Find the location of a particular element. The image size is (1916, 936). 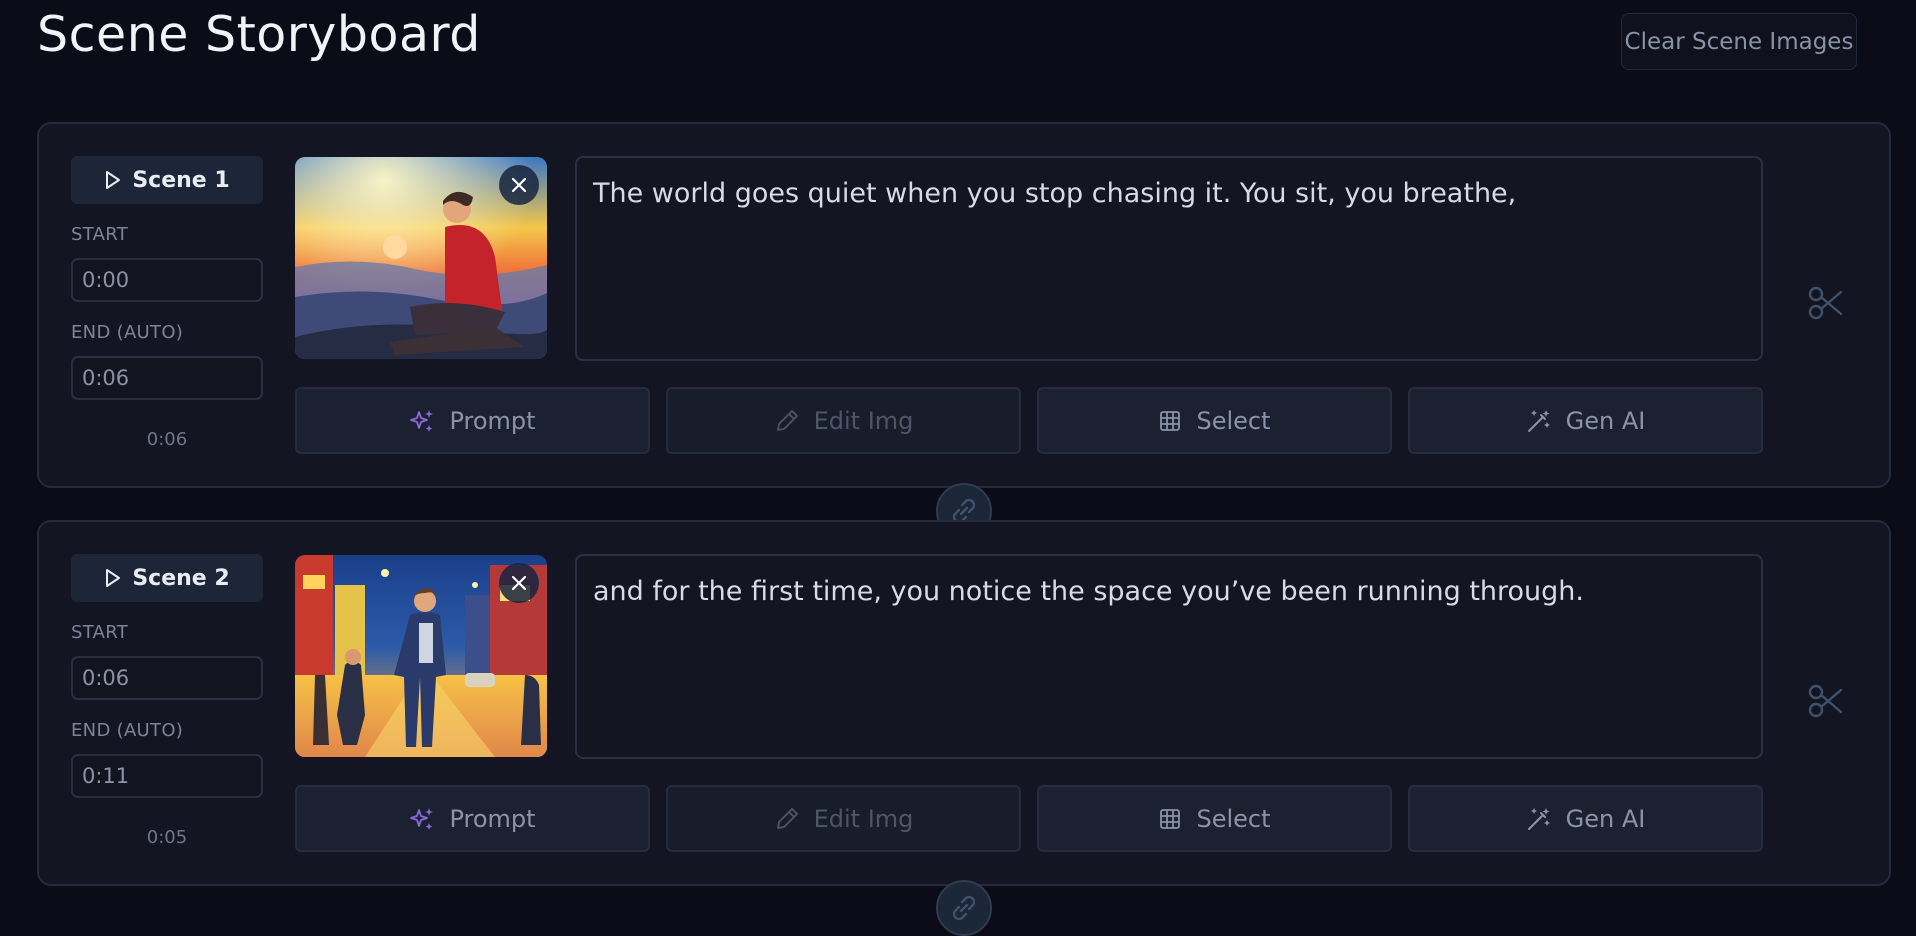

scene-play-button: Scene 1 is located at coordinates (167, 180).